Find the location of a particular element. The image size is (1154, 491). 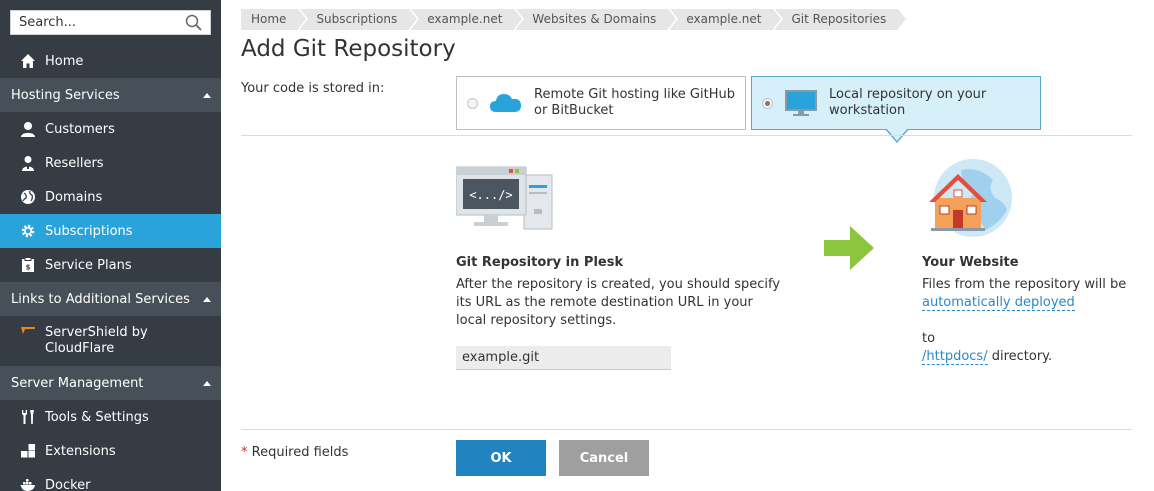

cloudflare-icon is located at coordinates (28, 333).